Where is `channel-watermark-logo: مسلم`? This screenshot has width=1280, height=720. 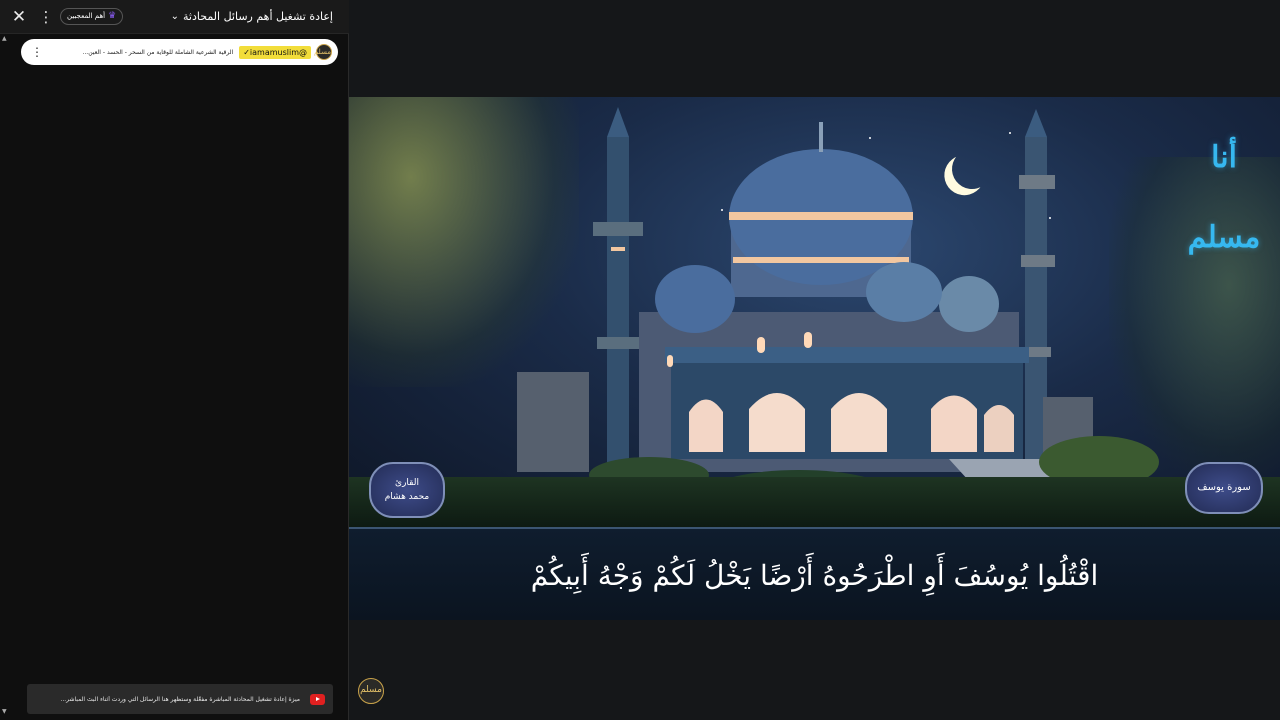
channel-watermark-logo: مسلم is located at coordinates (371, 691).